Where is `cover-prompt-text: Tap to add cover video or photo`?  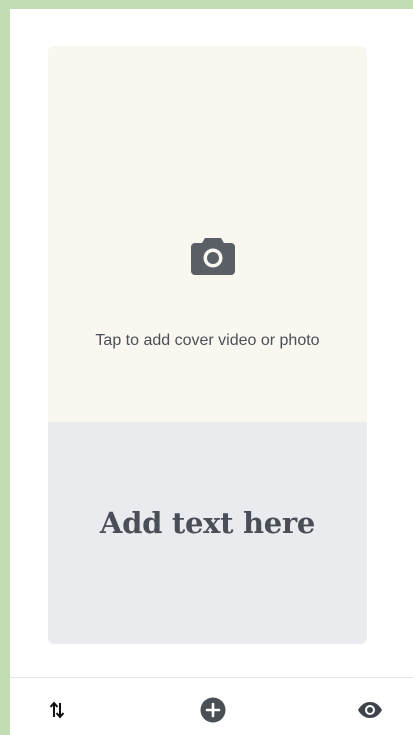 cover-prompt-text: Tap to add cover video or photo is located at coordinates (207, 340).